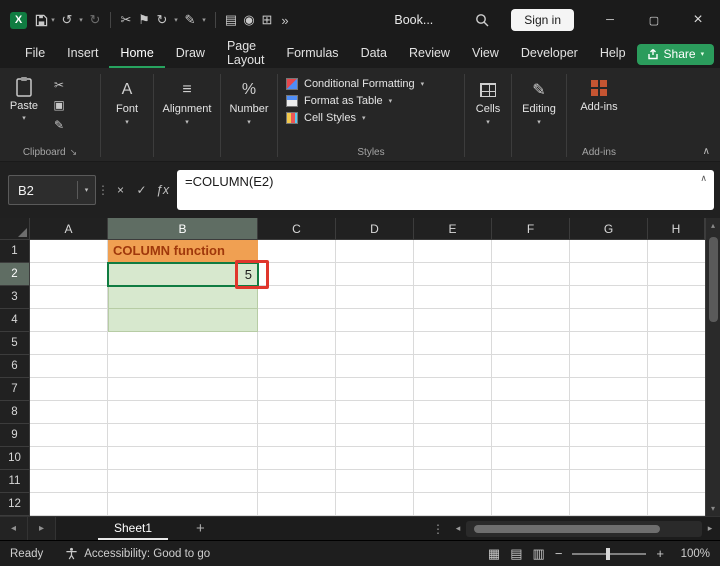  Describe the element at coordinates (183, 229) in the screenshot. I see `column-header-b: B` at that location.